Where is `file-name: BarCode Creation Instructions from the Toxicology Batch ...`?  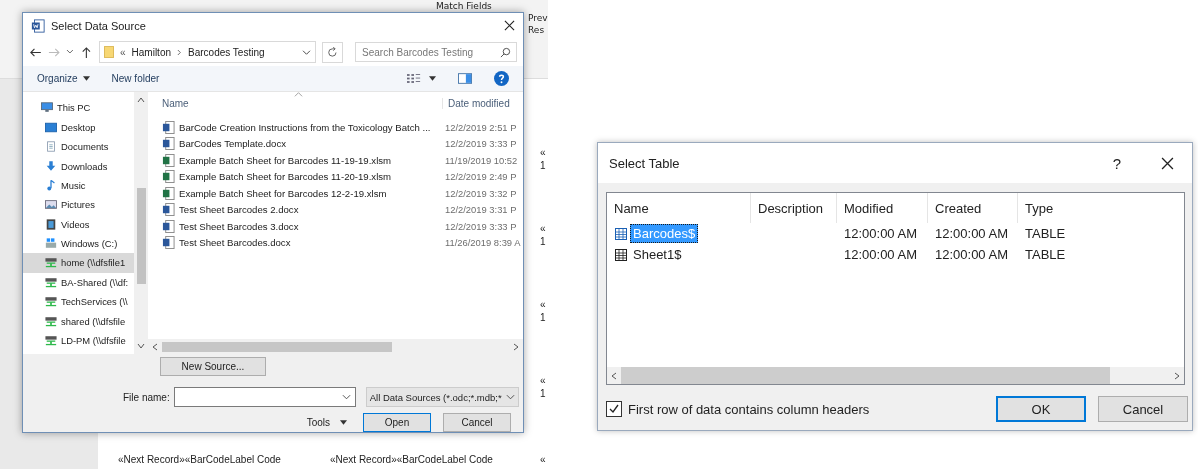
file-name: BarCode Creation Instructions from the Toxicology Batch ... is located at coordinates (312, 127).